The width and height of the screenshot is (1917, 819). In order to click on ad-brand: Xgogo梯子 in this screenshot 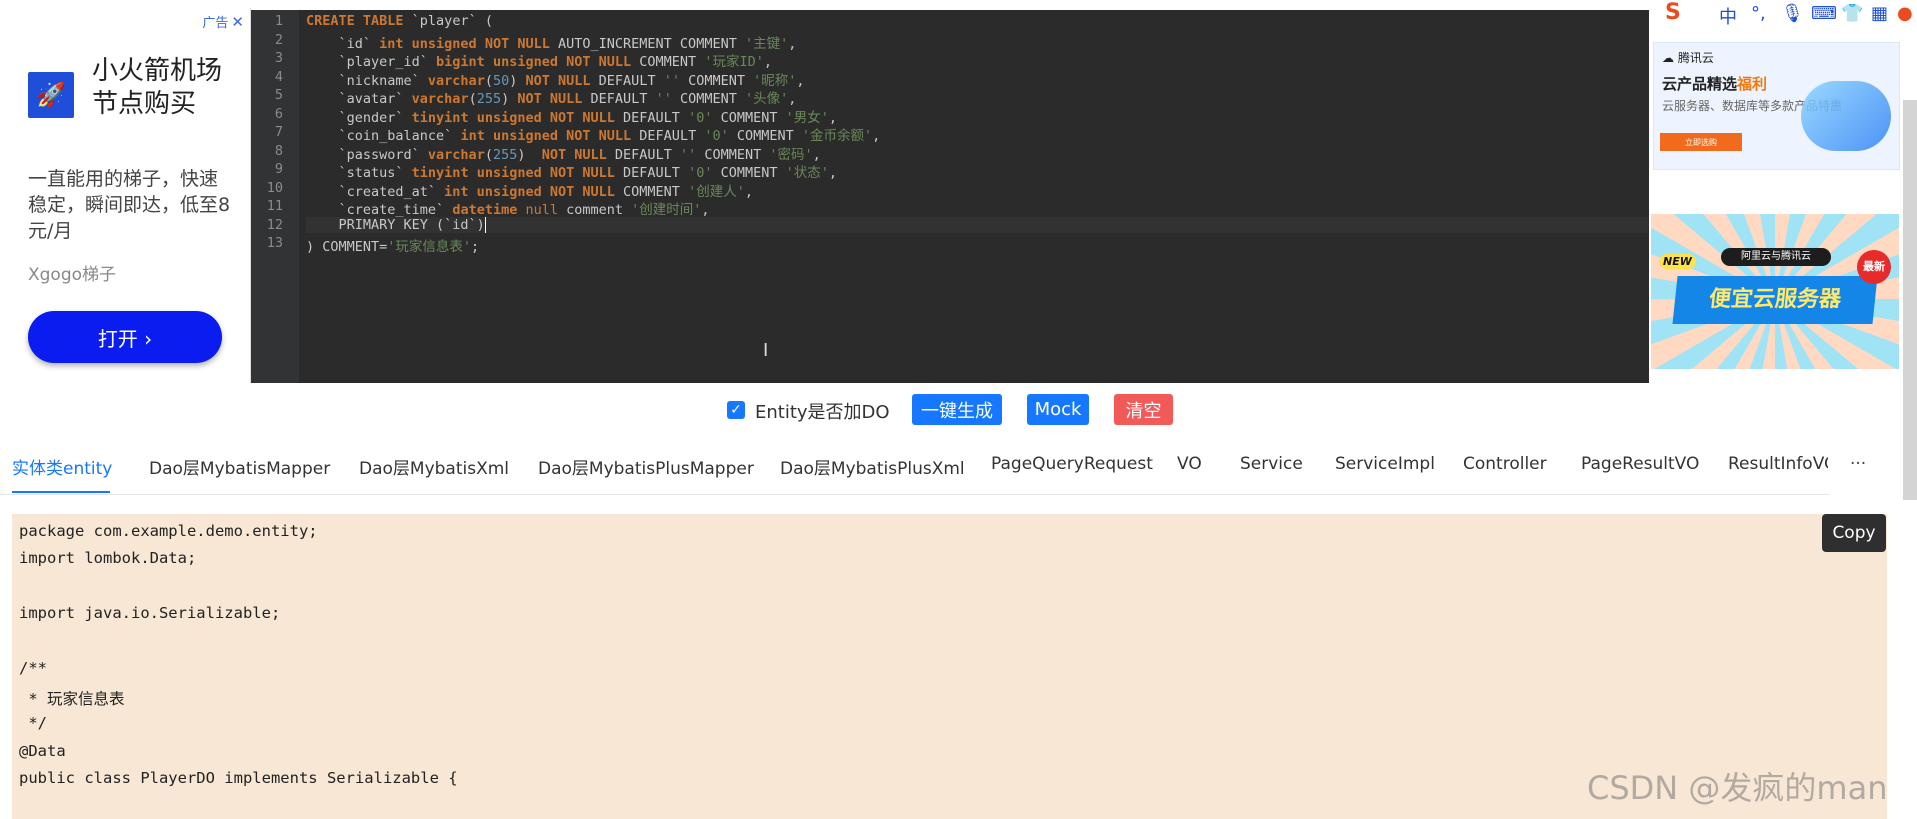, I will do `click(72, 275)`.